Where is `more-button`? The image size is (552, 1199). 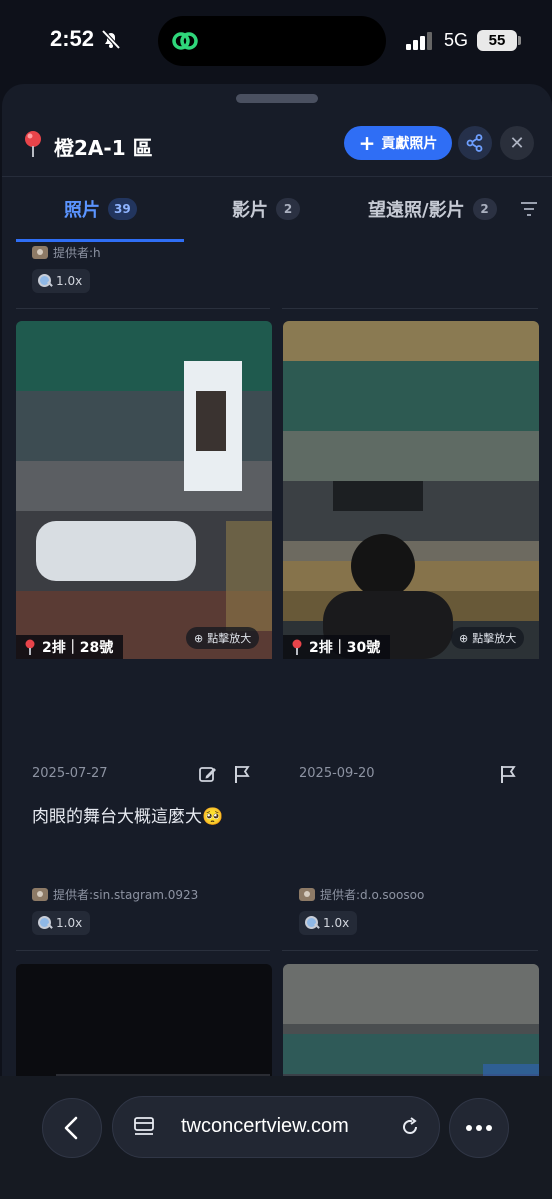
more-button is located at coordinates (479, 1128).